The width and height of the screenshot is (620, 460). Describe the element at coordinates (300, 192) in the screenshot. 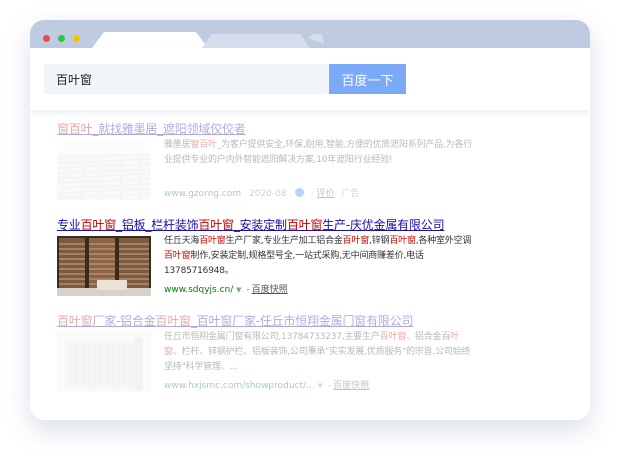

I see `verified-badge-icon` at that location.